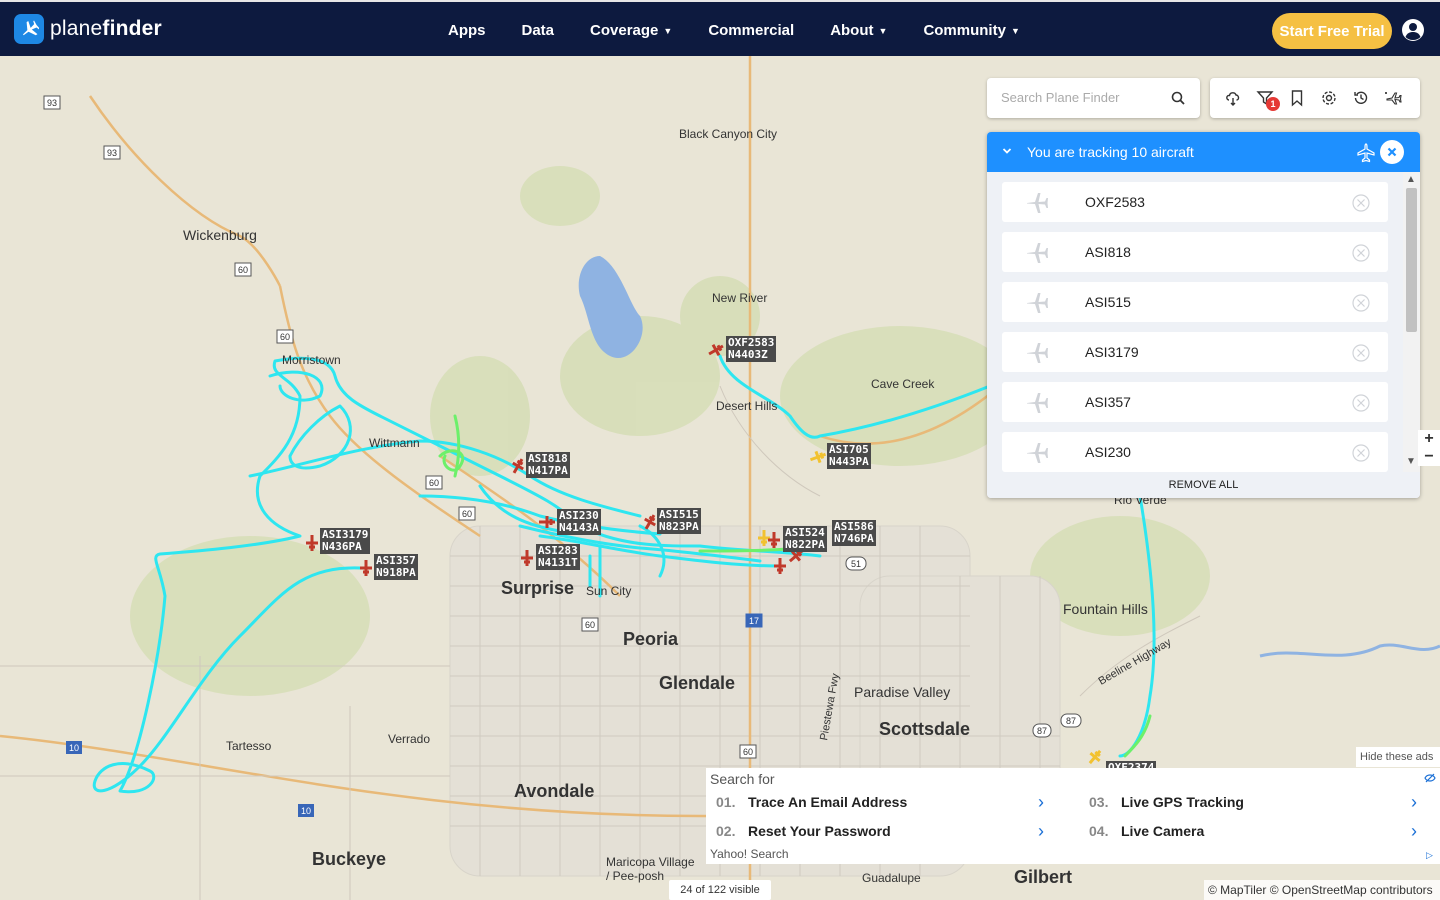 Image resolution: width=1440 pixels, height=900 pixels. What do you see at coordinates (624, 30) in the screenshot?
I see `nav-label: Coverage` at bounding box center [624, 30].